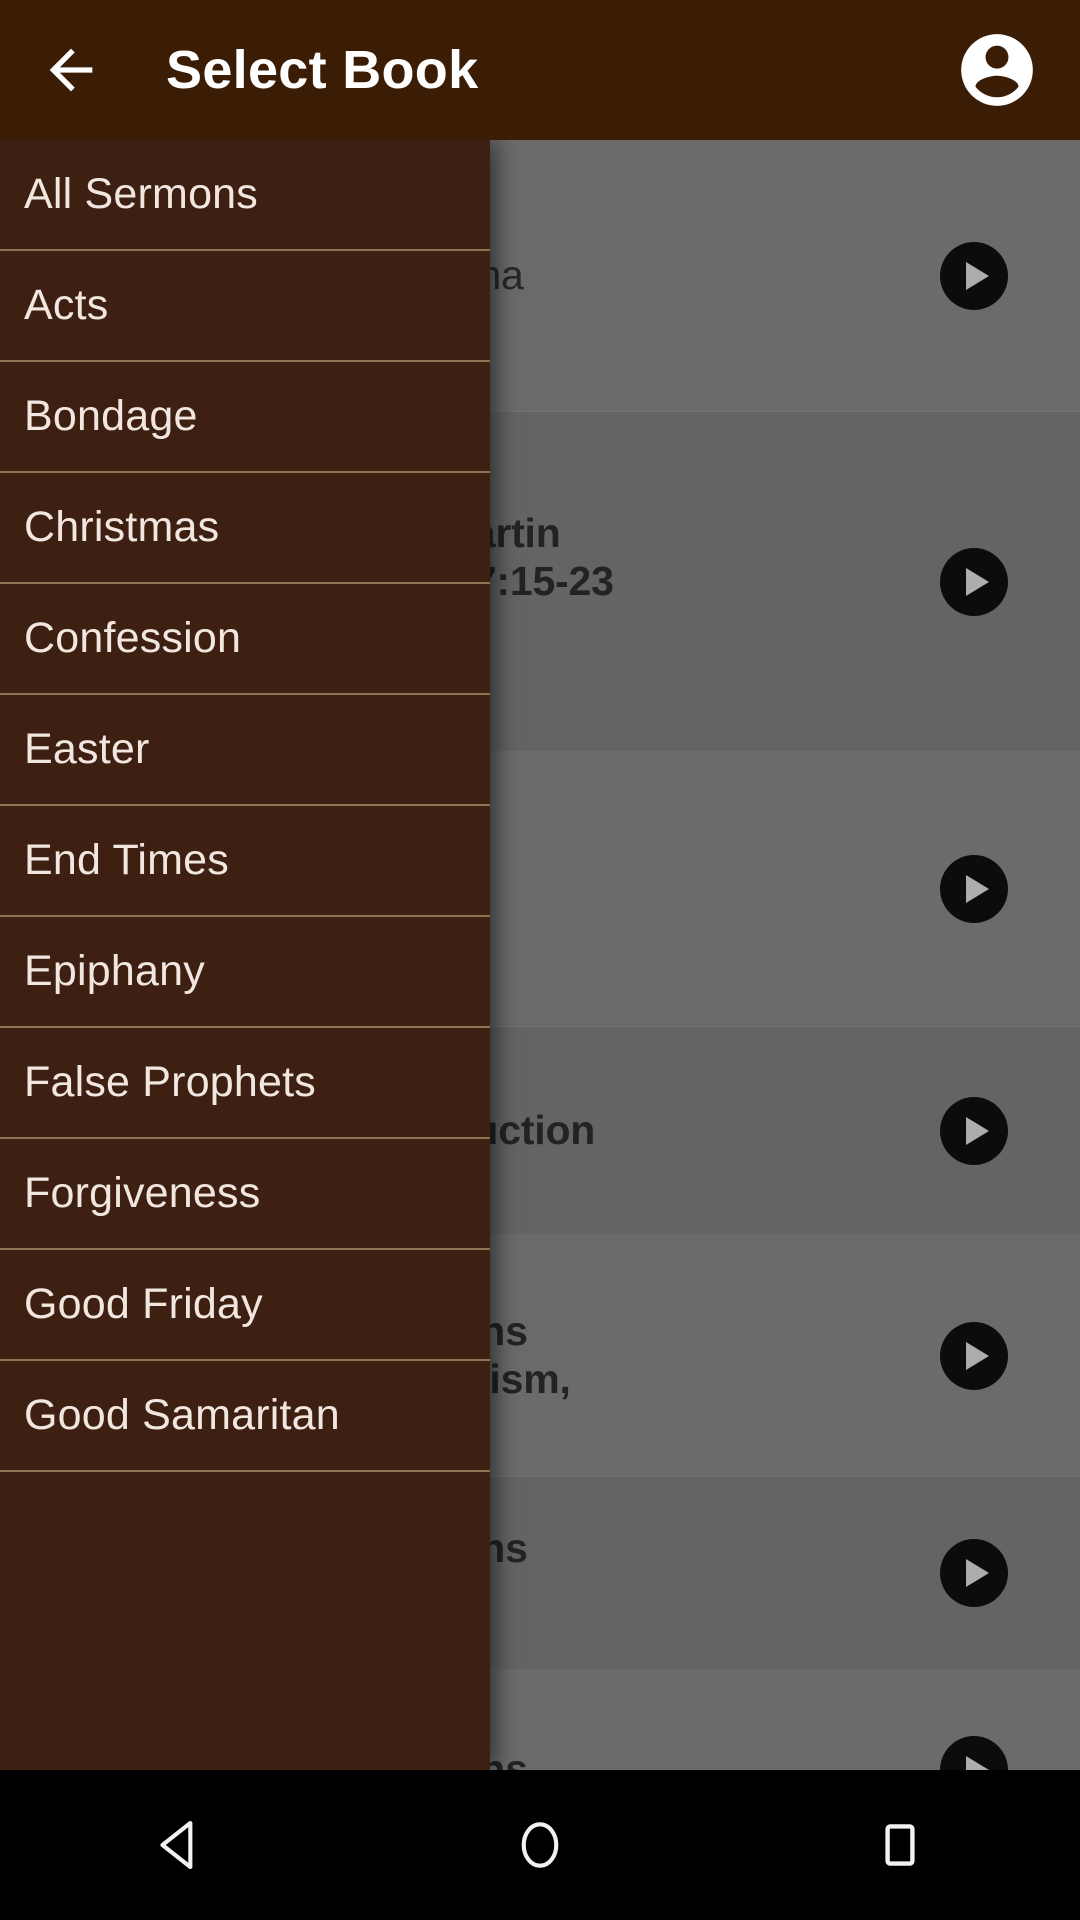  Describe the element at coordinates (322, 70) in the screenshot. I see `page-title: Select Book` at that location.